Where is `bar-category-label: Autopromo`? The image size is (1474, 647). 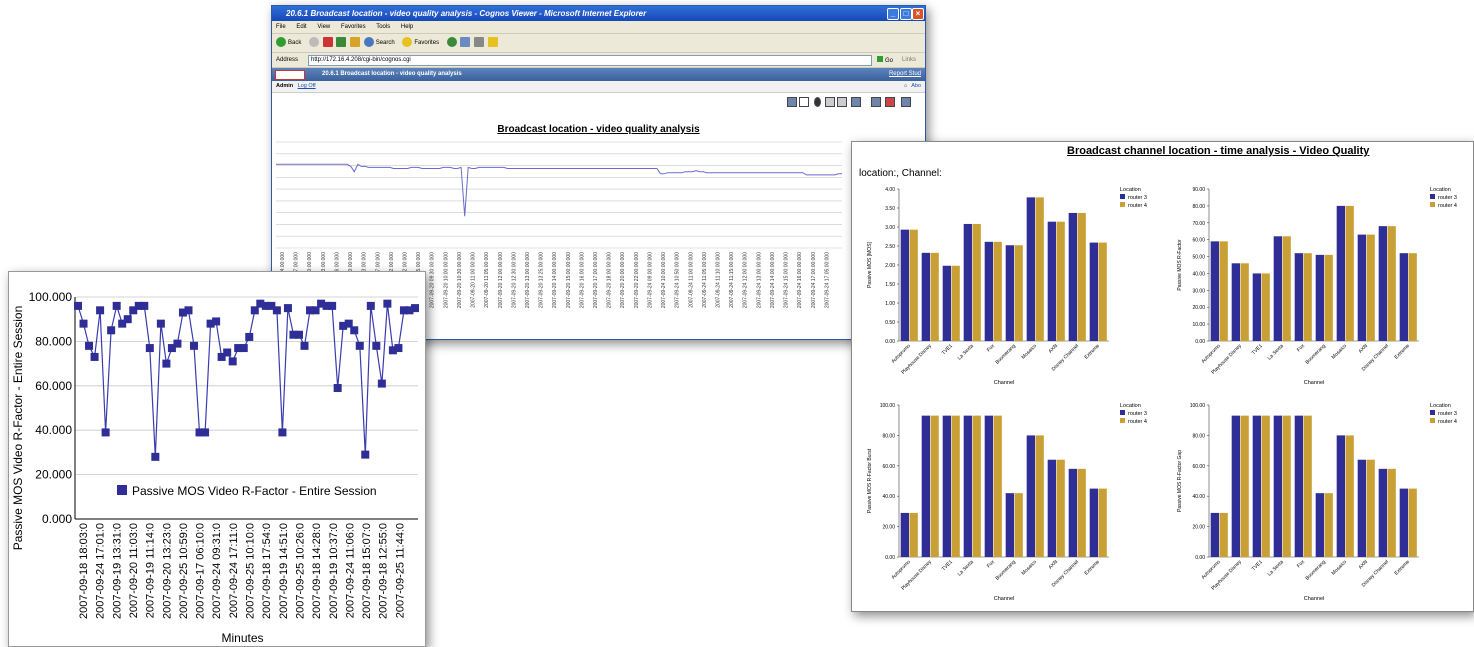
bar-category-label: Autopromo is located at coordinates (901, 354).